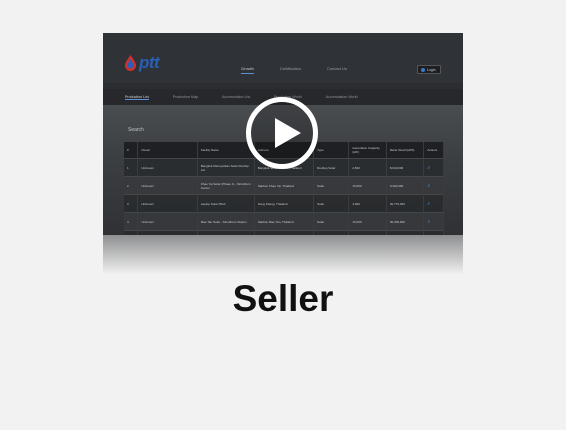 This screenshot has height=430, width=566. What do you see at coordinates (367, 150) in the screenshot?
I see `col-capacity: Generation Capacity (kW)` at bounding box center [367, 150].